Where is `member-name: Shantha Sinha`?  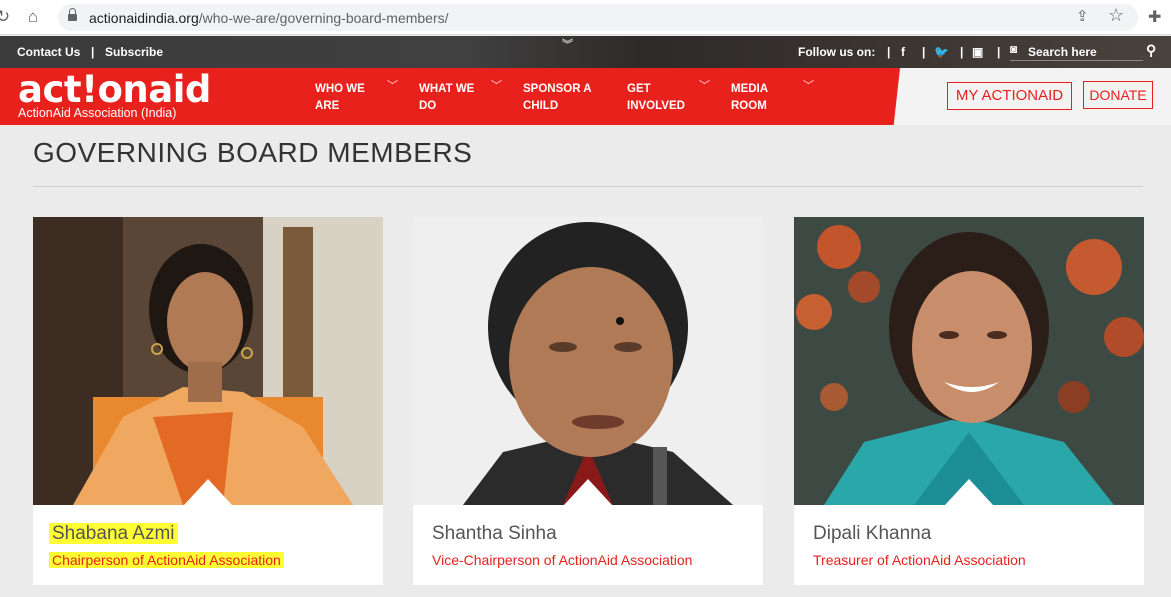 member-name: Shantha Sinha is located at coordinates (494, 534).